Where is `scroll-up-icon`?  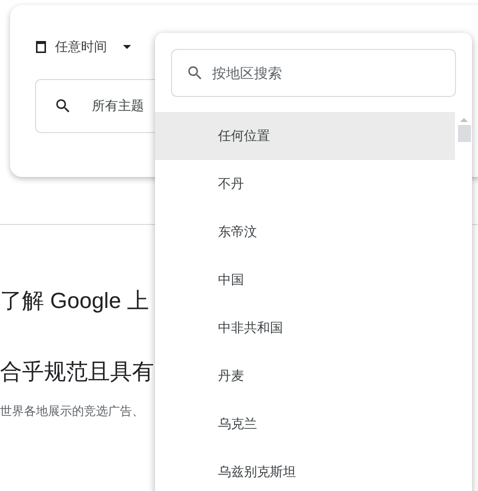
scroll-up-icon is located at coordinates (464, 120).